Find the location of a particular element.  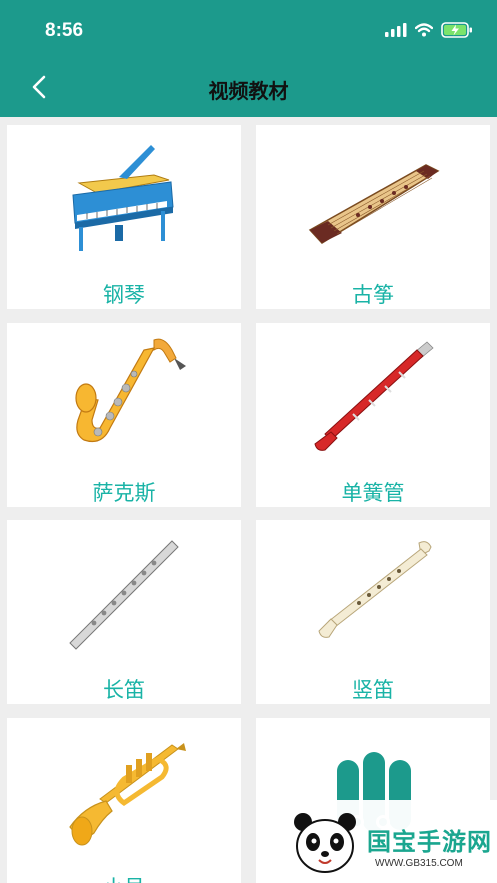

status-time: 8:56 is located at coordinates (64, 30).